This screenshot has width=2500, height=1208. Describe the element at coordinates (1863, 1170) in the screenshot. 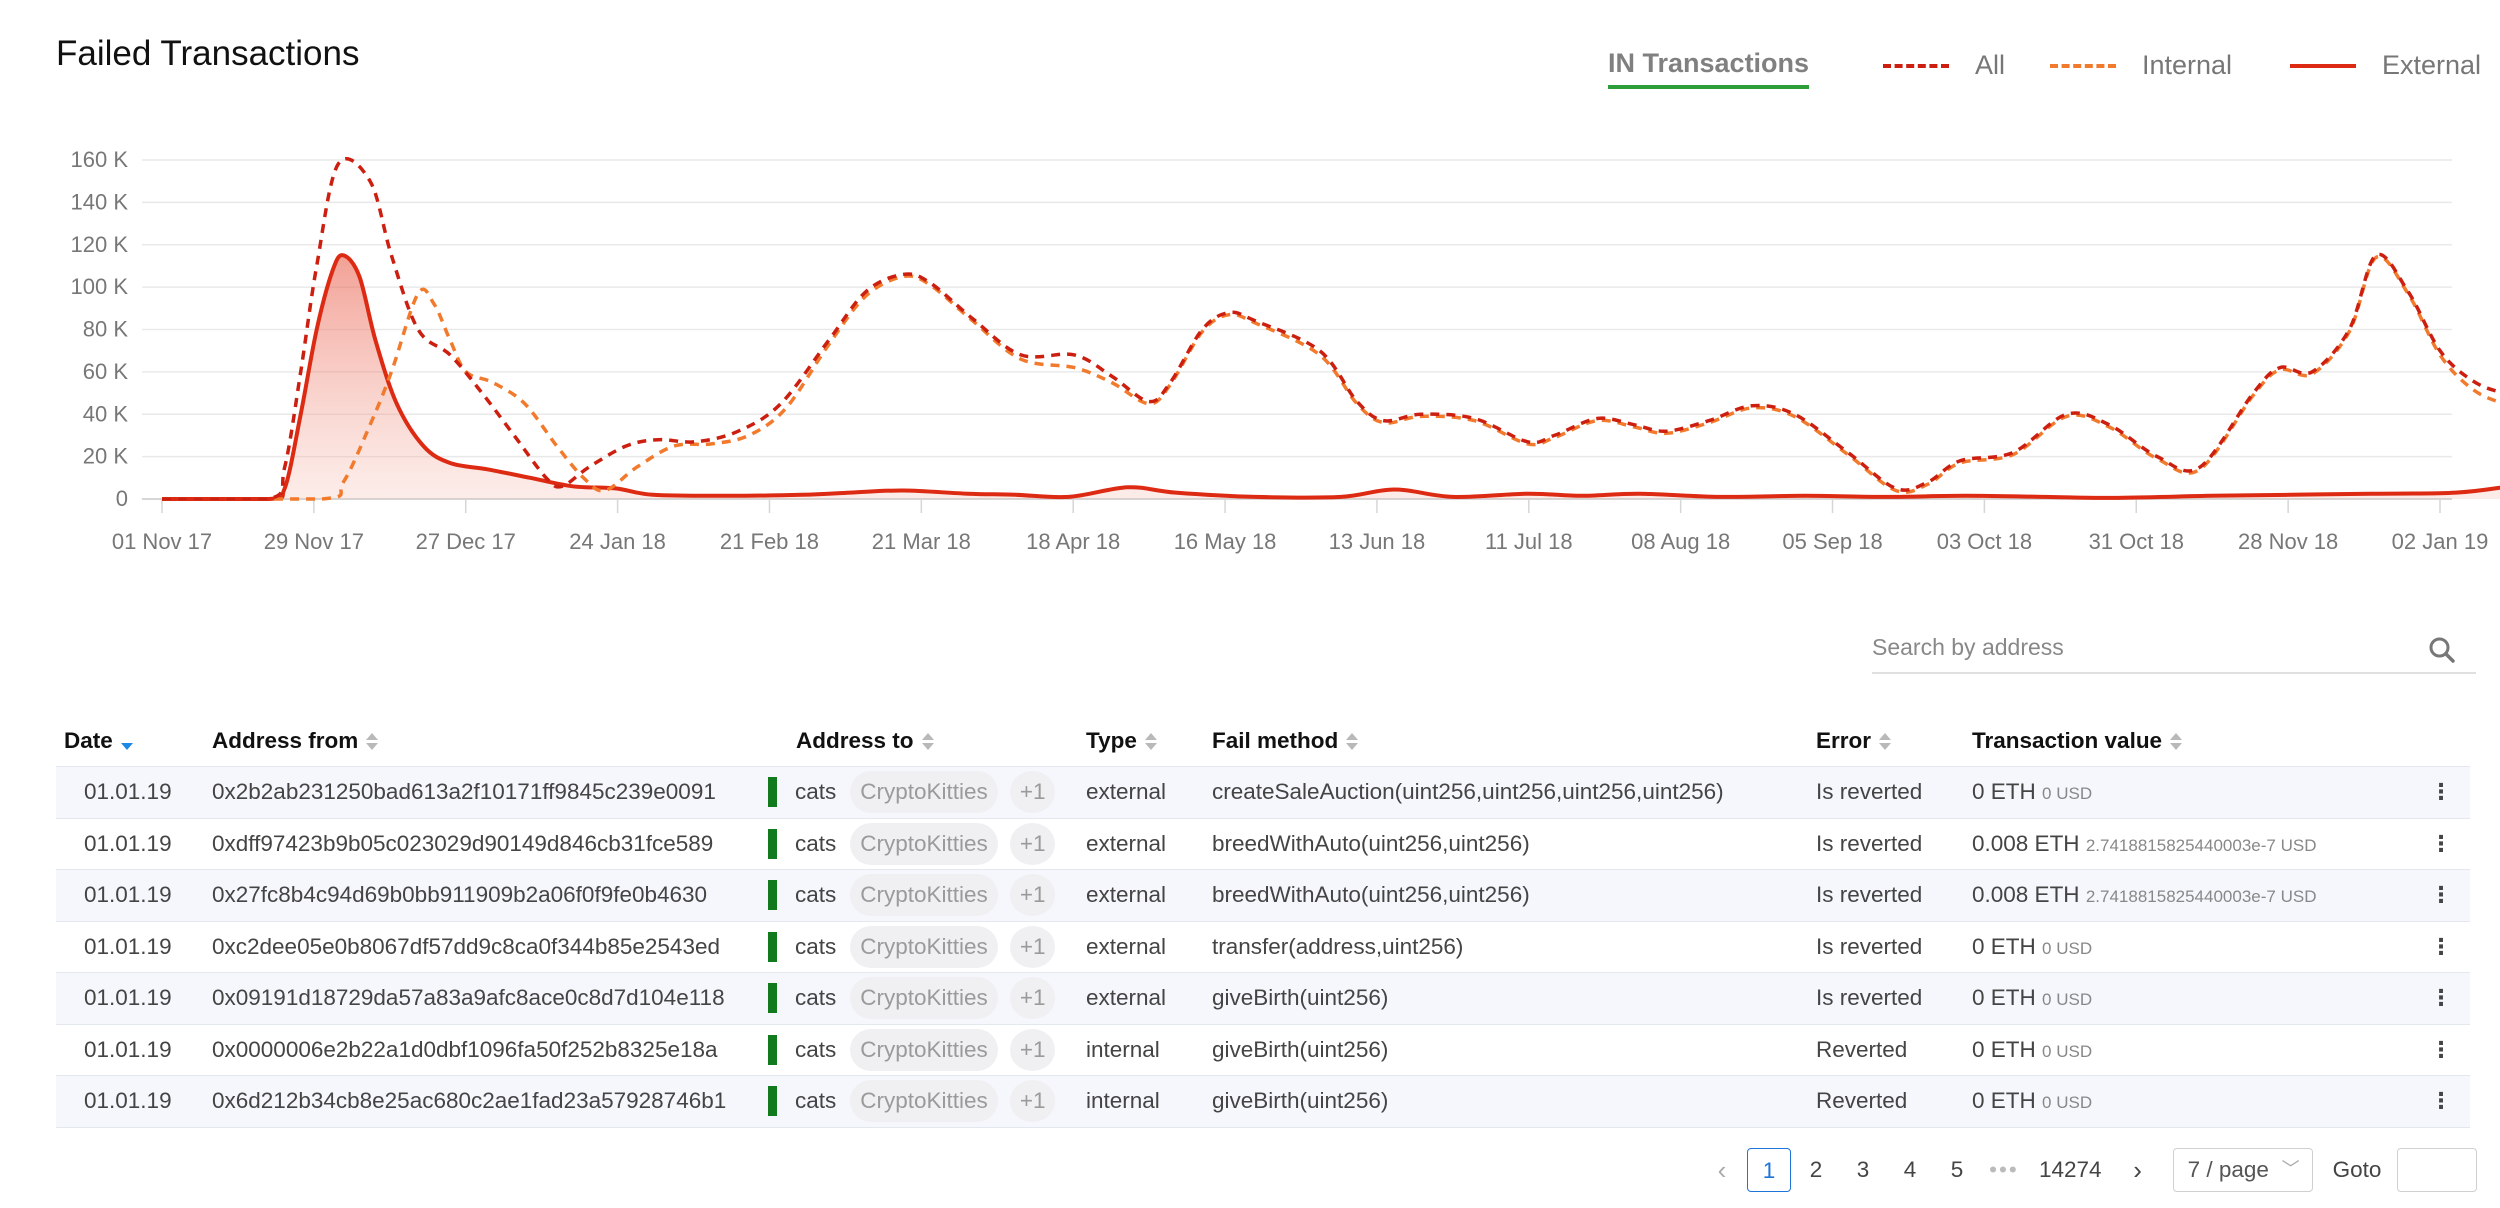

I see `page-3-button: 3` at that location.